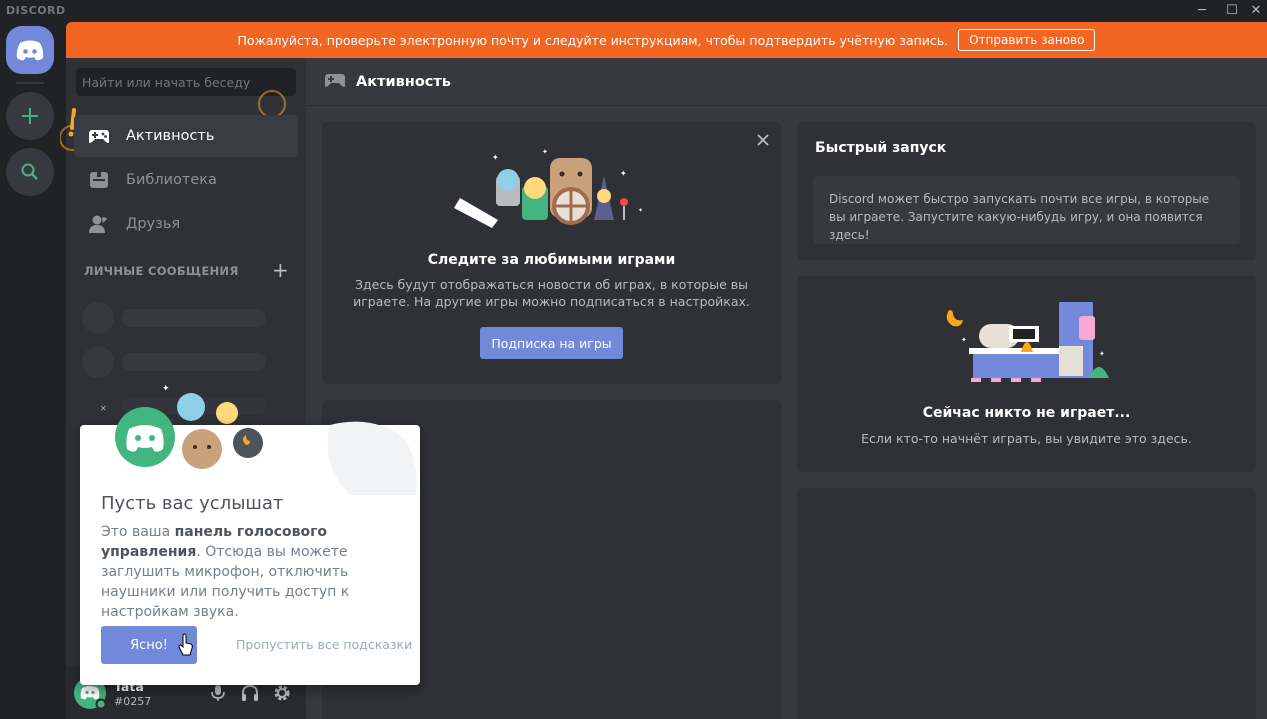 The height and width of the screenshot is (719, 1267). Describe the element at coordinates (1202, 11) in the screenshot. I see `minimize-icon: ─` at that location.